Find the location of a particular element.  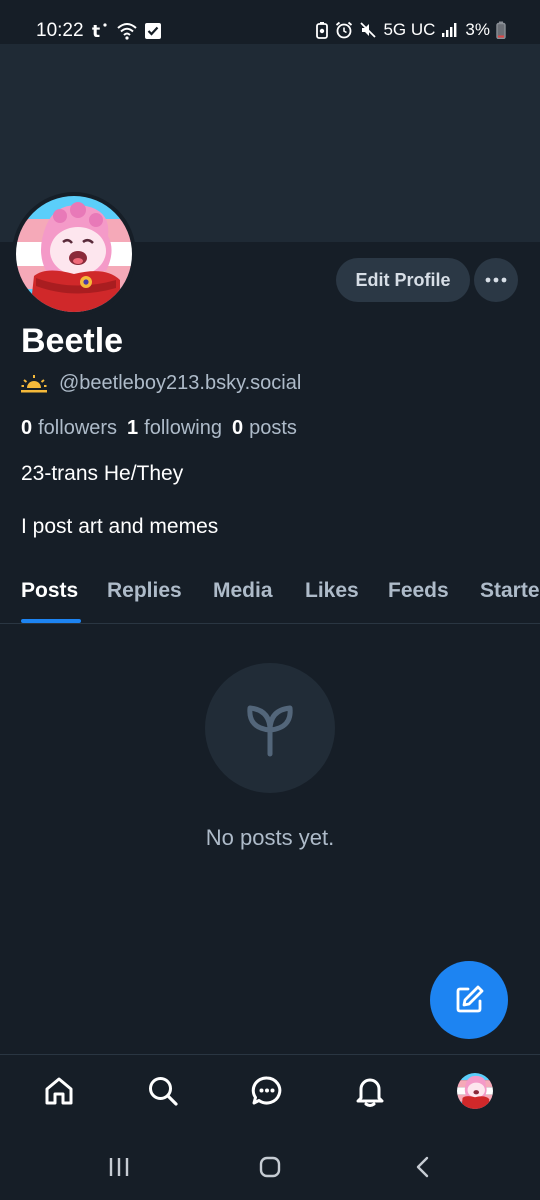

status-time: 10:22 is located at coordinates (60, 30).